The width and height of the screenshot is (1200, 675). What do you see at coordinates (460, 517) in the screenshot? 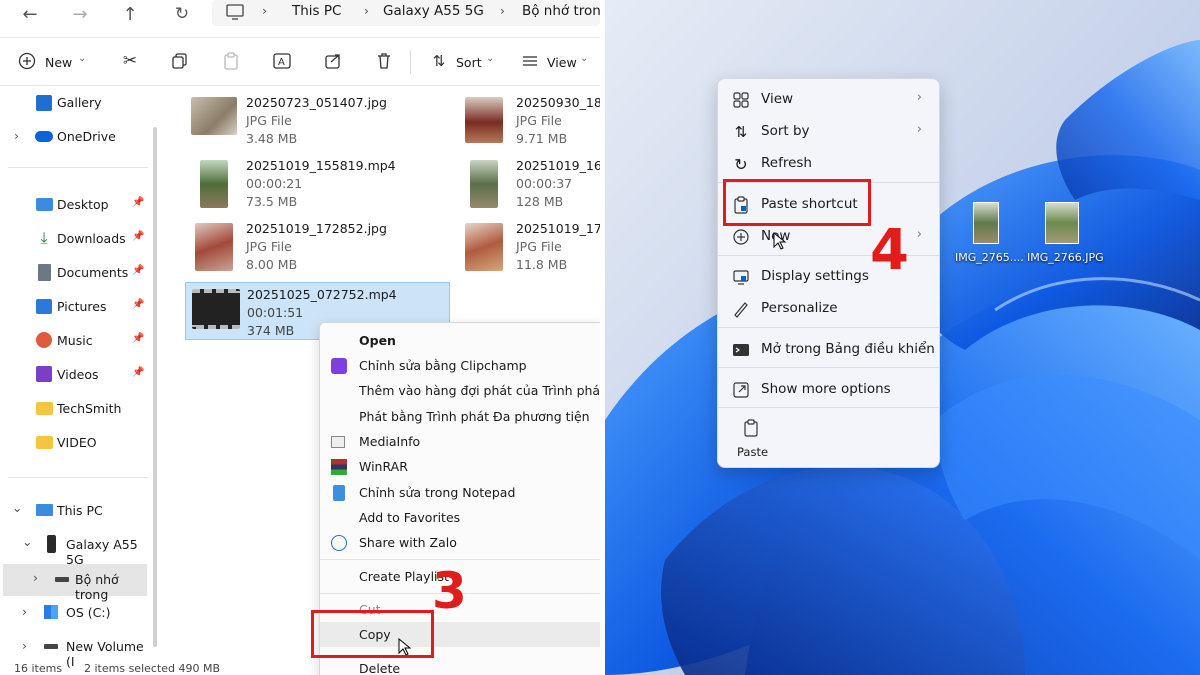
I see `menu-item-add-favorites: Add to Favorites` at bounding box center [460, 517].